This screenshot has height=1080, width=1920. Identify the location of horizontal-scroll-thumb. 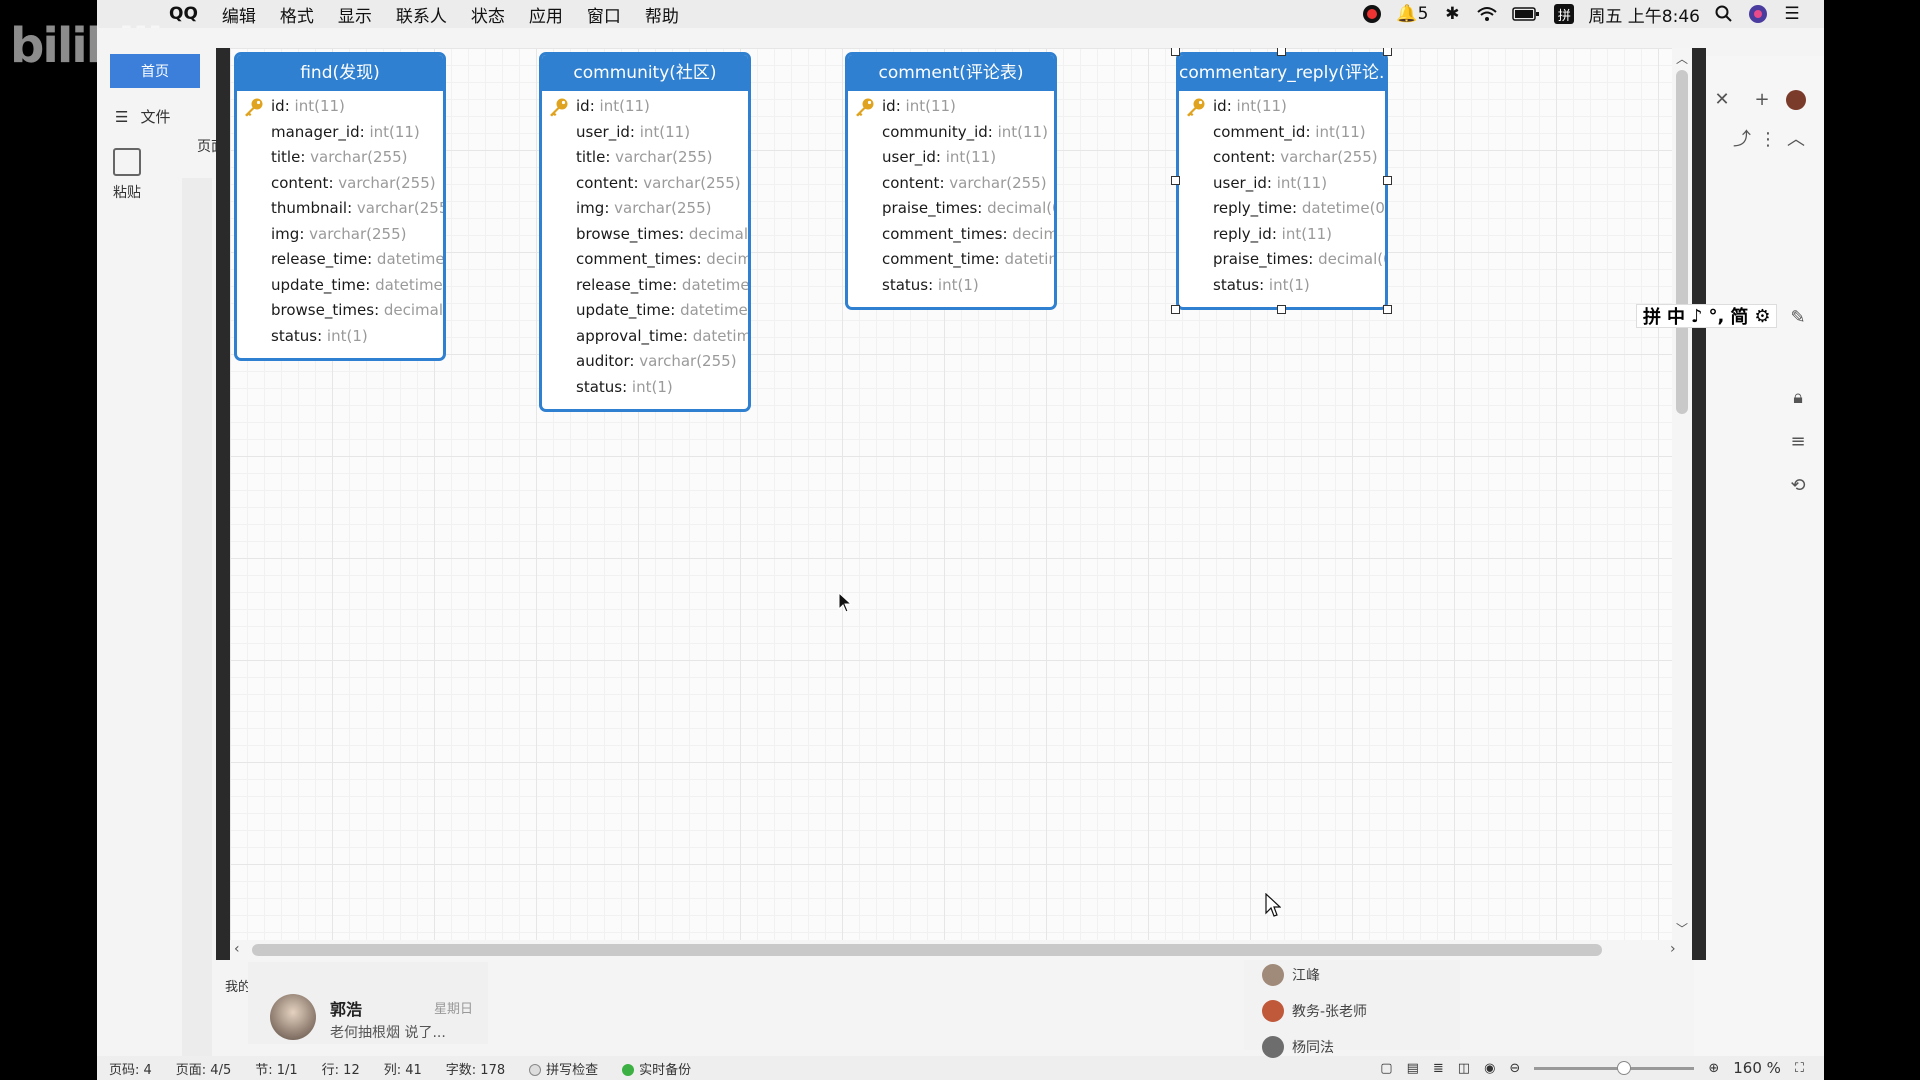
(927, 950).